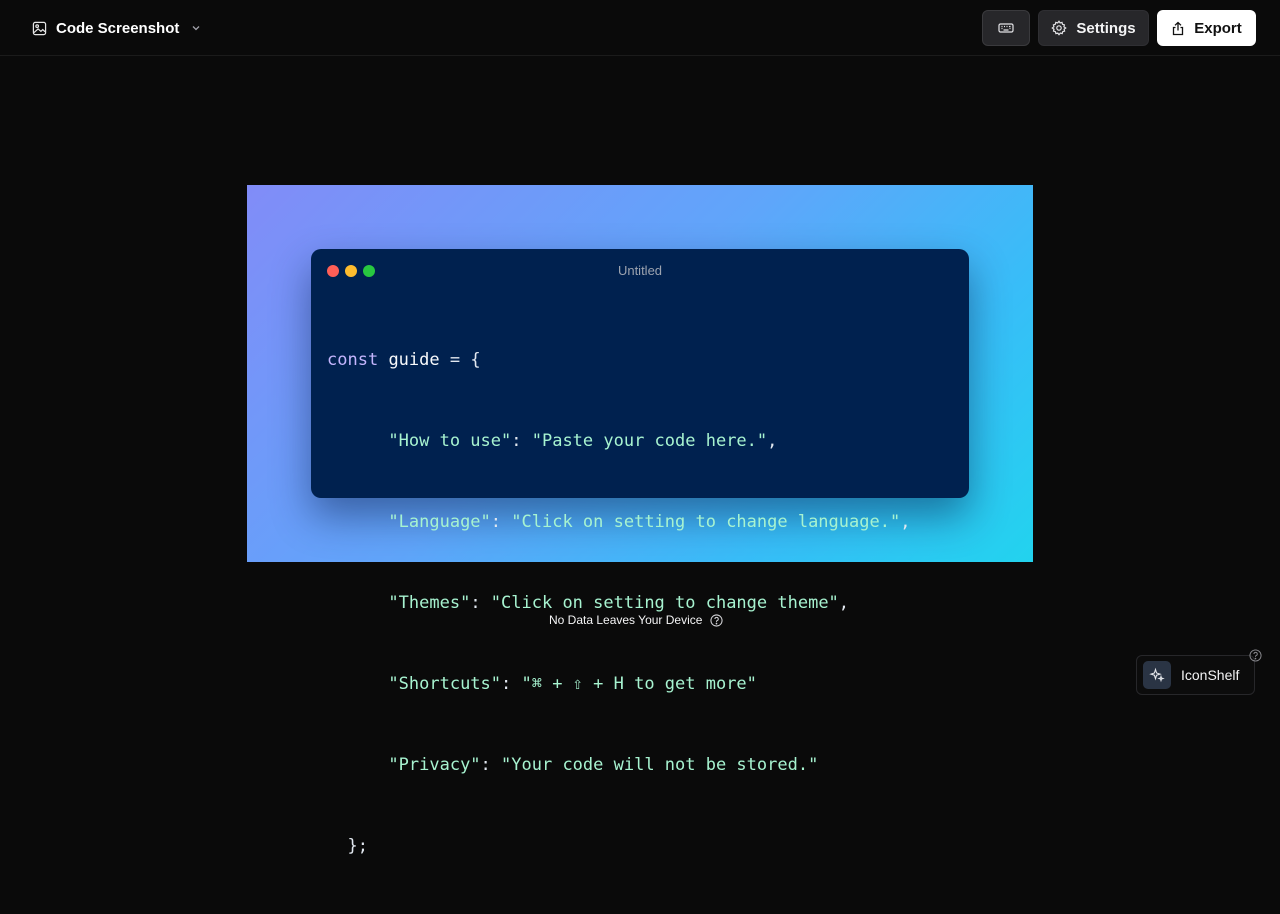 The image size is (1280, 914). I want to click on settings-button: Settings, so click(1093, 28).